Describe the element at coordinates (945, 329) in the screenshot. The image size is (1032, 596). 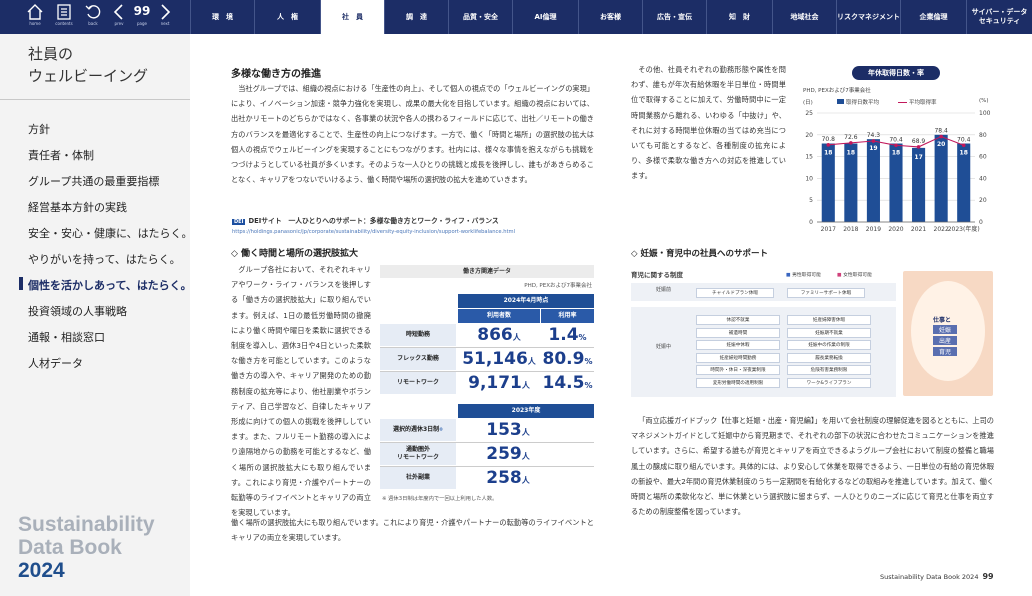
I see `guidebook-text-2: 妊娠` at that location.